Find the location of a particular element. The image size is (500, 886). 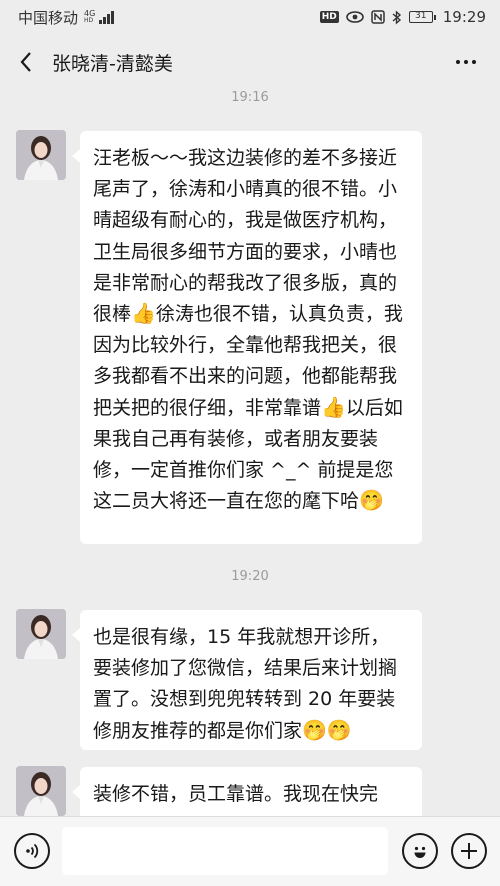

network-type: 4G HD is located at coordinates (89, 17).